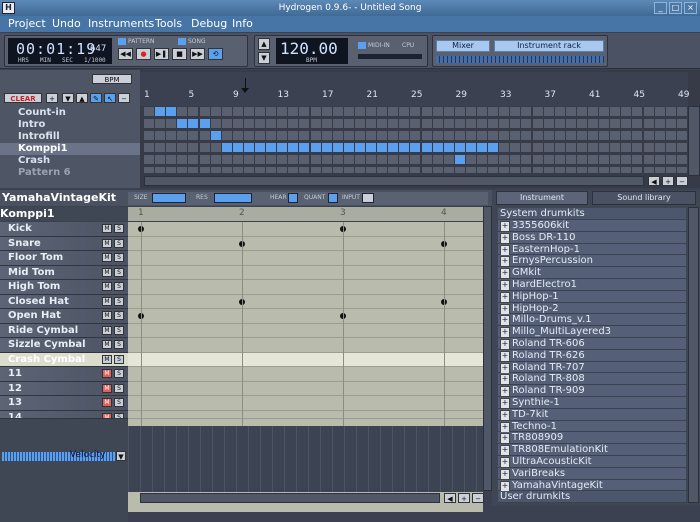 The width and height of the screenshot is (700, 522). What do you see at coordinates (682, 181) in the screenshot?
I see `song-zoom-out-button: −` at bounding box center [682, 181].